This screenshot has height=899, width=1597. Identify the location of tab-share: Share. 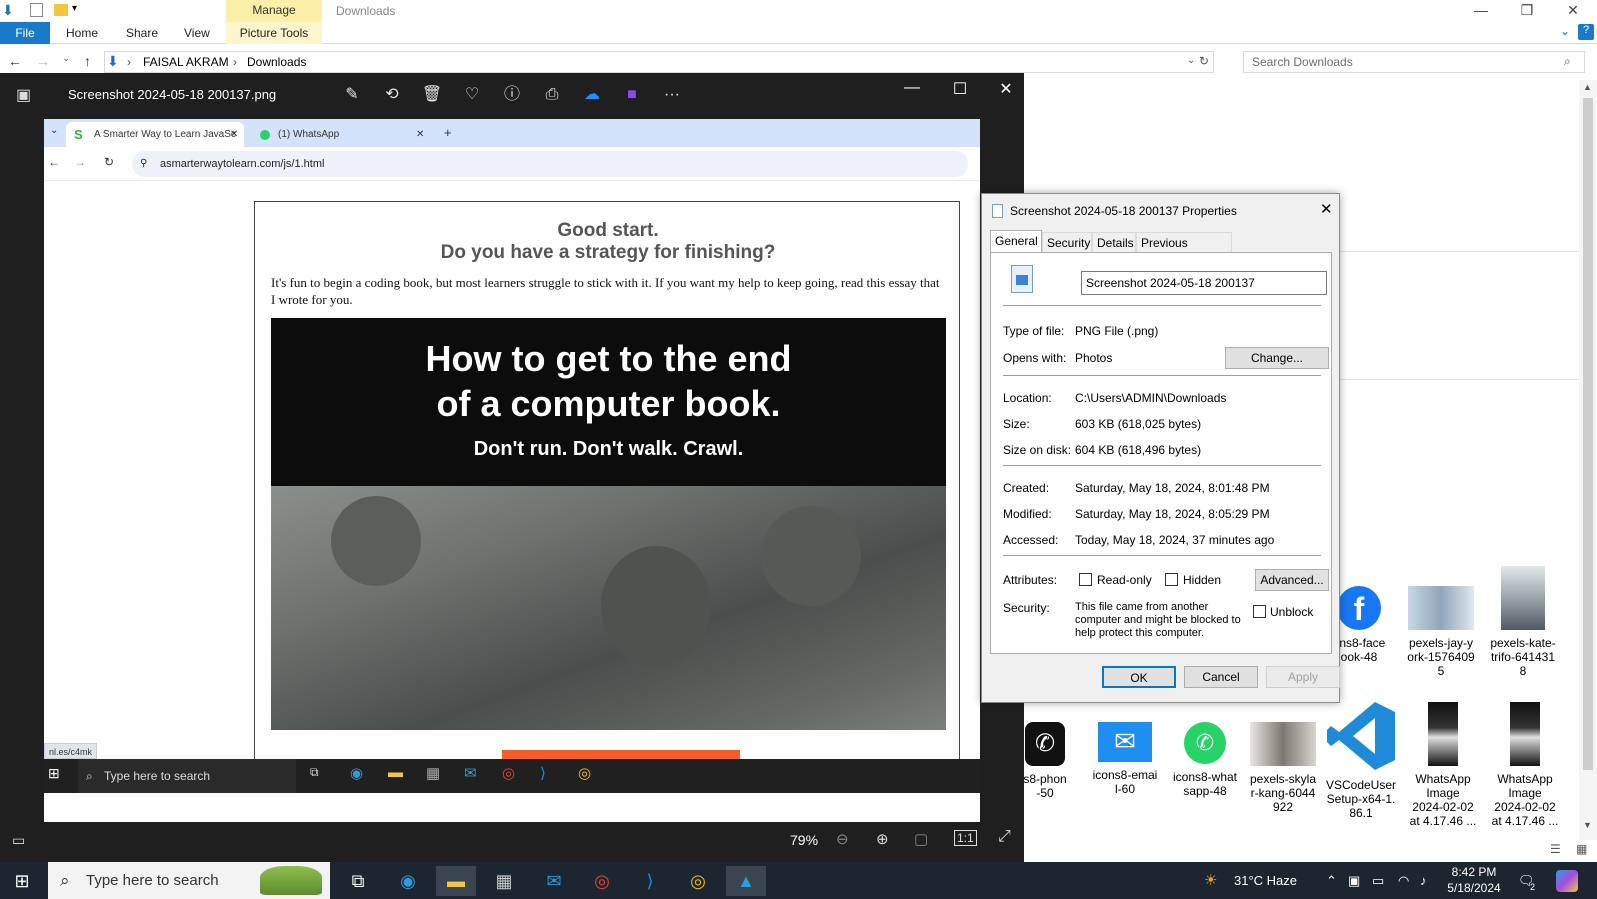
(142, 33).